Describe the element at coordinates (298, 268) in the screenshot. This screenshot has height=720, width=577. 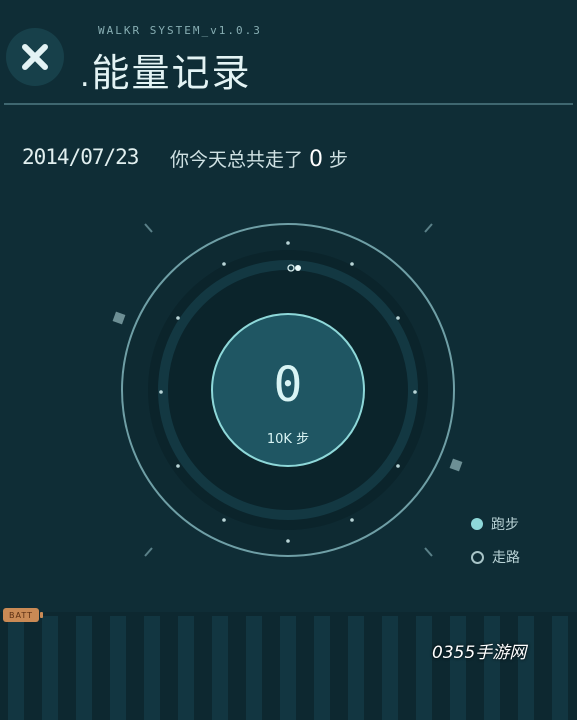
I see `progress-start-dot` at that location.